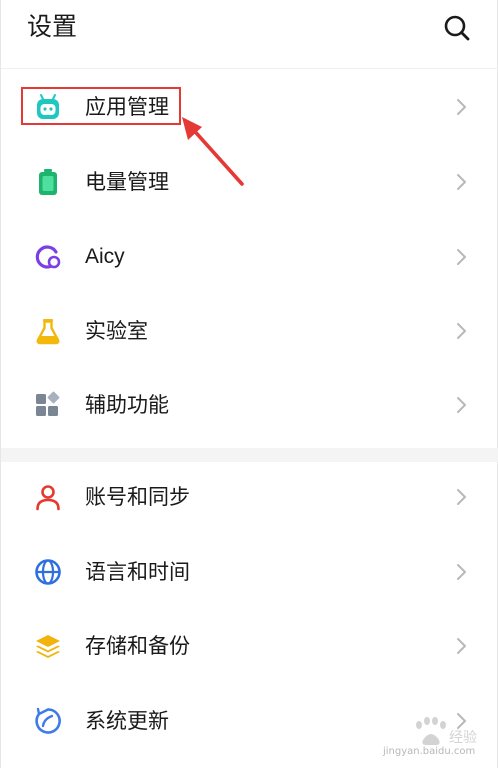  Describe the element at coordinates (116, 331) in the screenshot. I see `settings-item-label: 实验室` at that location.